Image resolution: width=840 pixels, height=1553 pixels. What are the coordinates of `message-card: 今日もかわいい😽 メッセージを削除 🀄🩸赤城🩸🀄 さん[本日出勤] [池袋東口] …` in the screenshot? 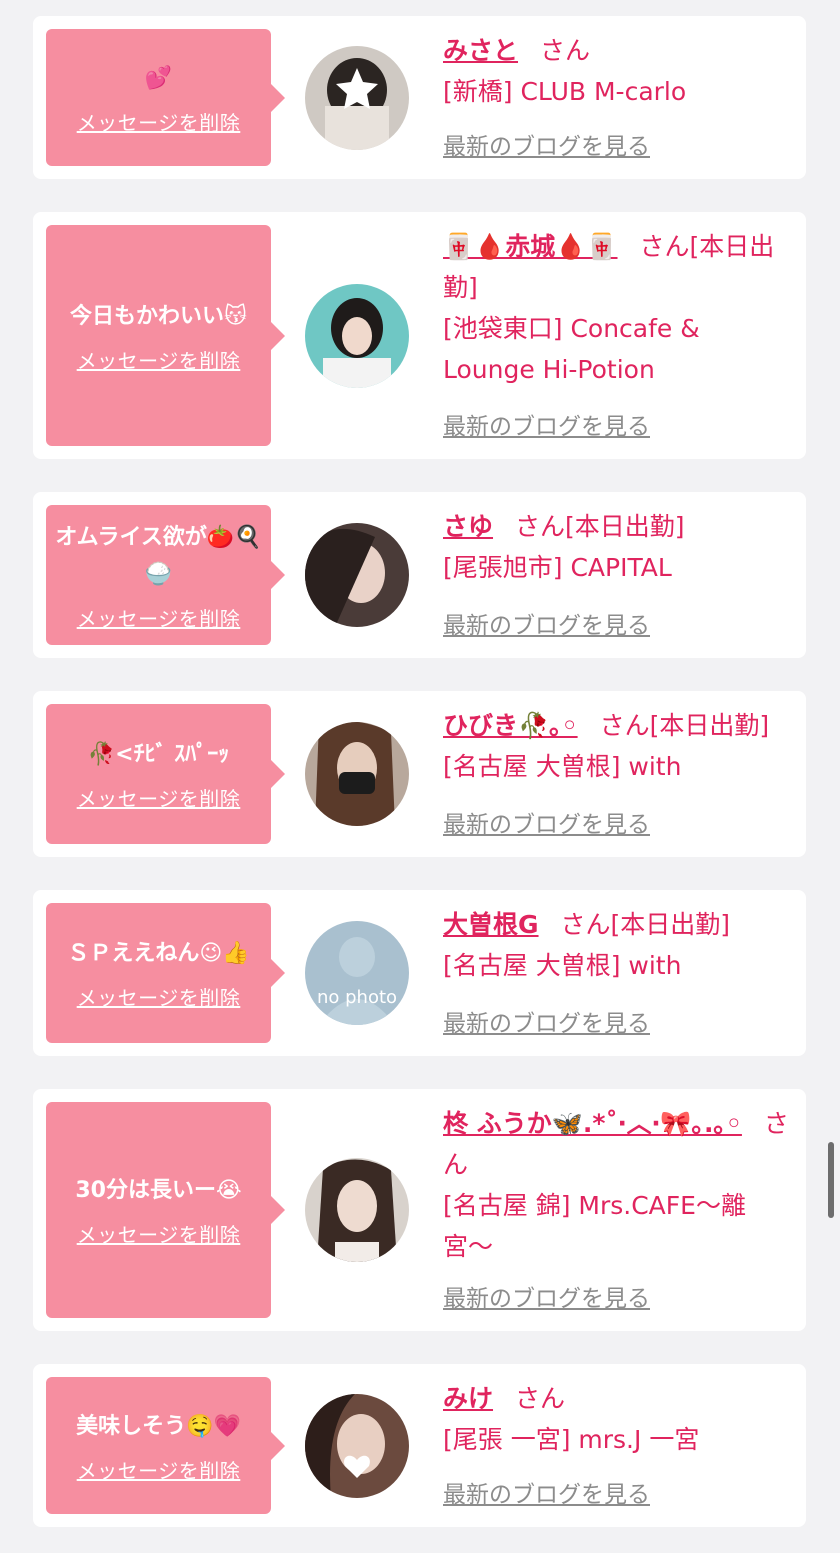 It's located at (419, 335).